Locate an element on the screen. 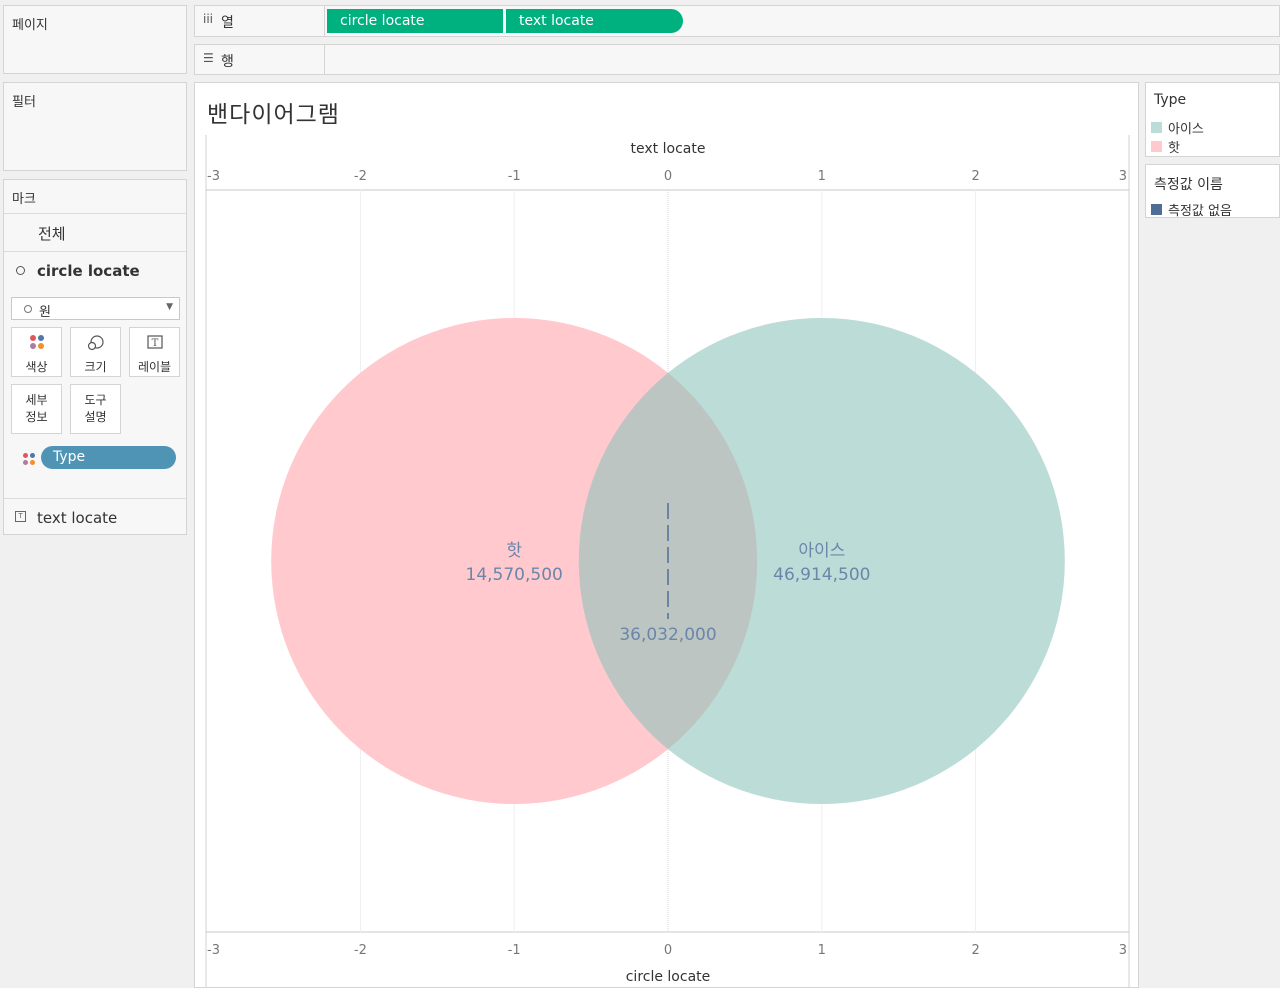  bottom-tick-label: 1 is located at coordinates (822, 950).